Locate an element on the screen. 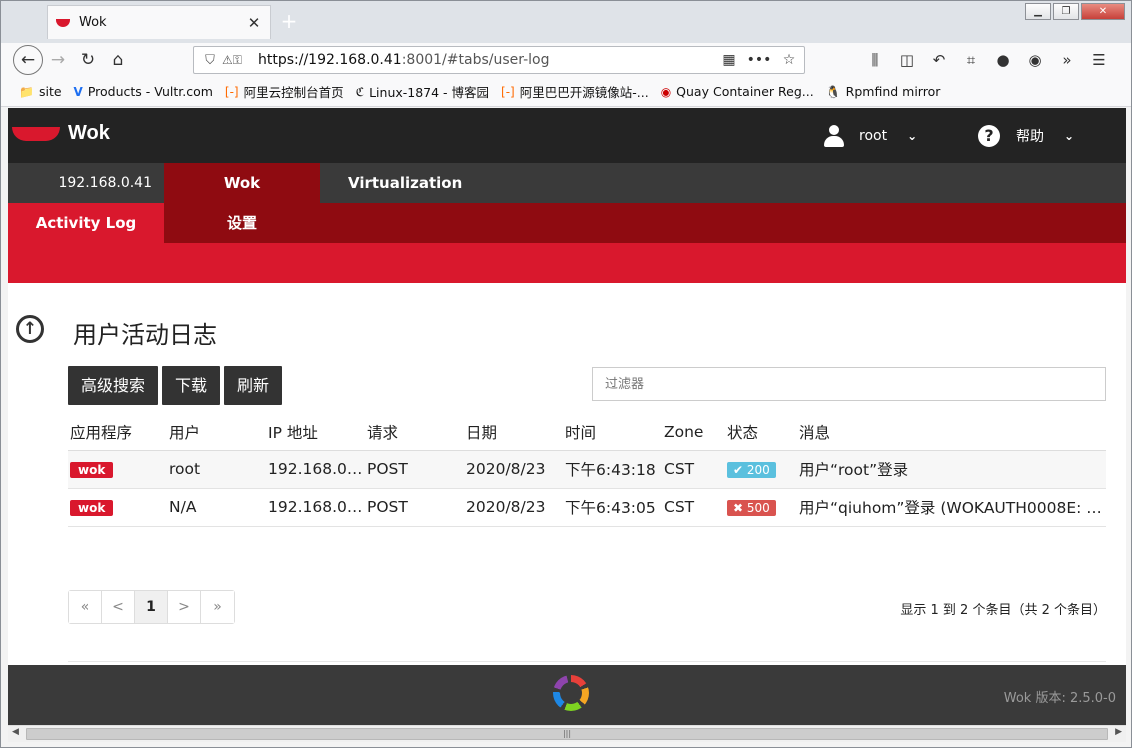  back-button: ← is located at coordinates (28, 60).